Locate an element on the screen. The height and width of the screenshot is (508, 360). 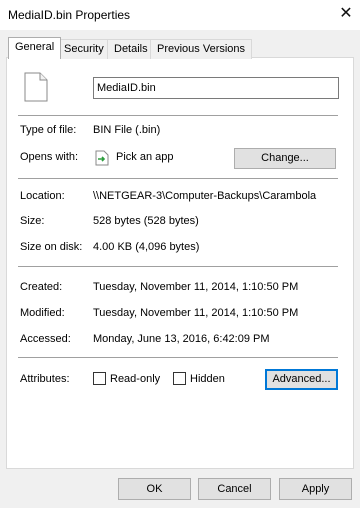
created-value: Tuesday, November 11, 2014, 1:10:50 PM is located at coordinates (196, 287).